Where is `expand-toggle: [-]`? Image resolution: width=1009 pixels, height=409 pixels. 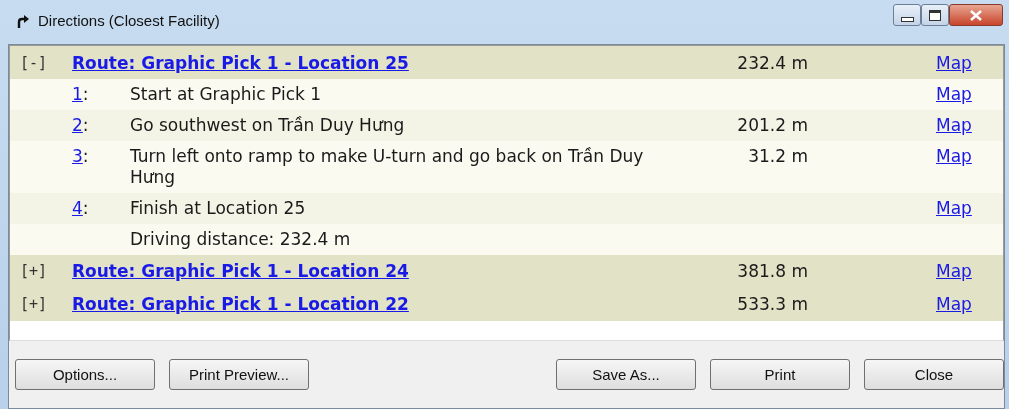
expand-toggle: [-] is located at coordinates (46, 62).